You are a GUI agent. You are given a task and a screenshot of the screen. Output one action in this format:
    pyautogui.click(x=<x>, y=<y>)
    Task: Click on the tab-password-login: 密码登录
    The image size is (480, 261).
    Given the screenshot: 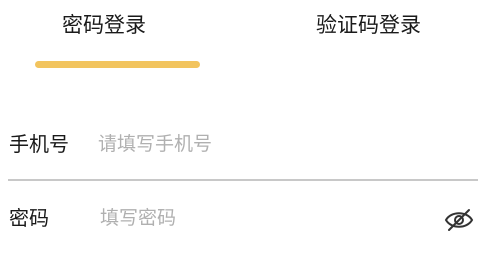 What is the action you would take?
    pyautogui.click(x=104, y=25)
    